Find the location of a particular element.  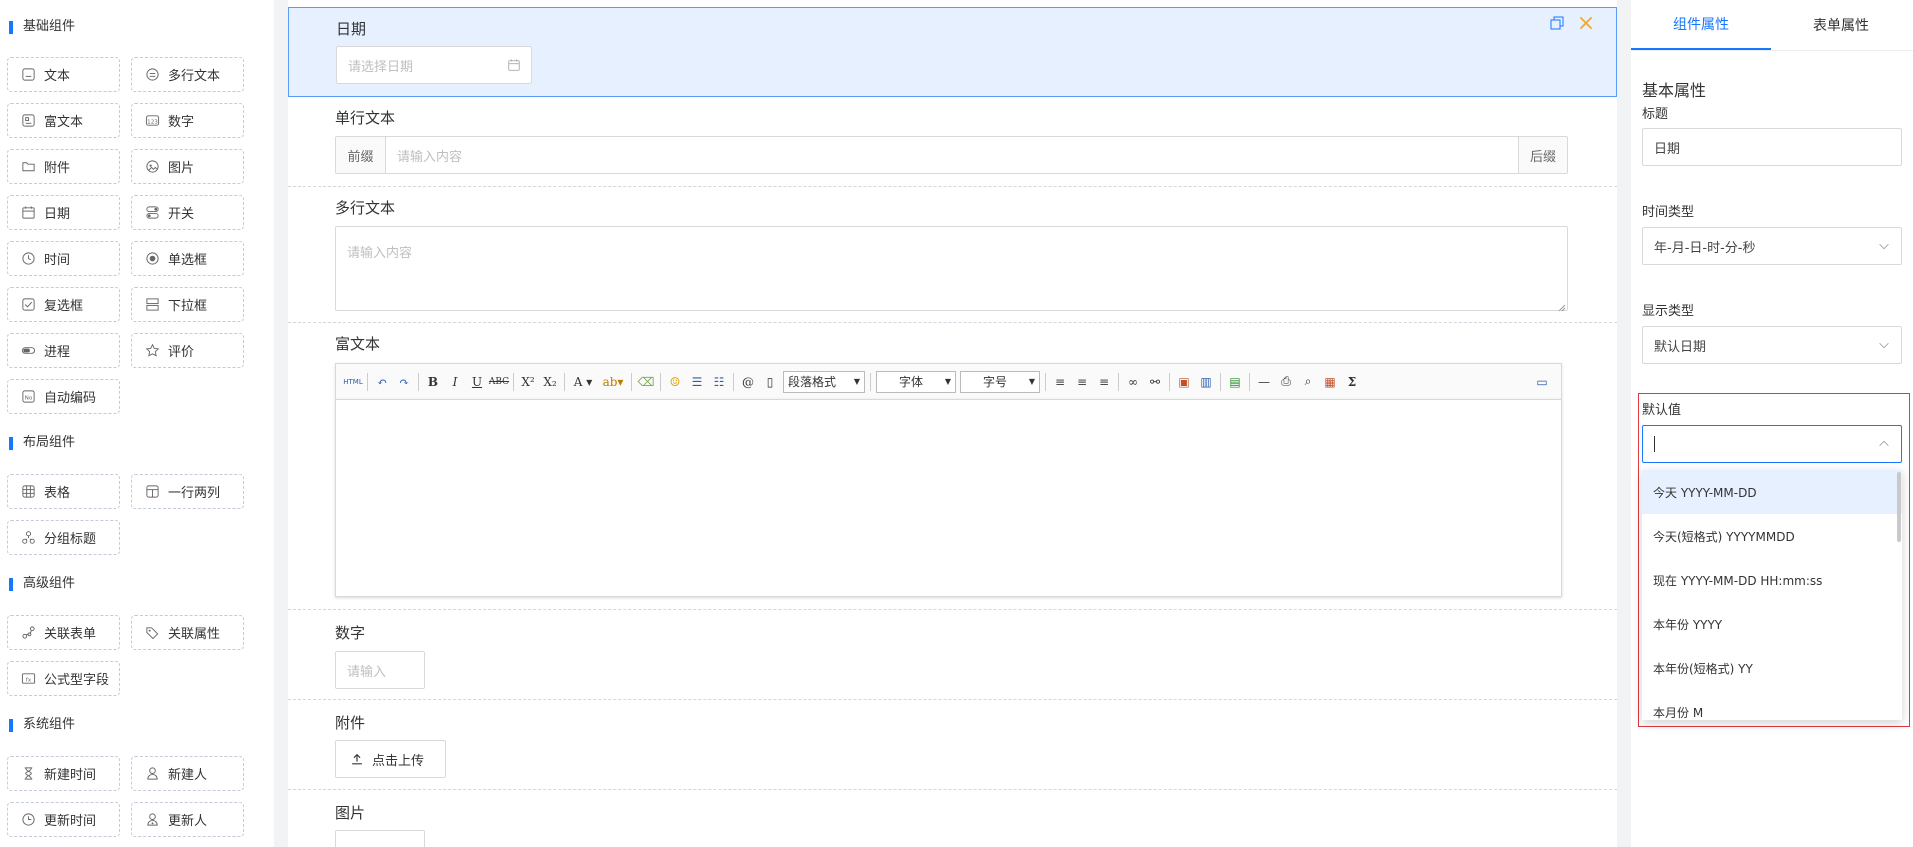

horizontal-rule-icon: — is located at coordinates (1264, 382).